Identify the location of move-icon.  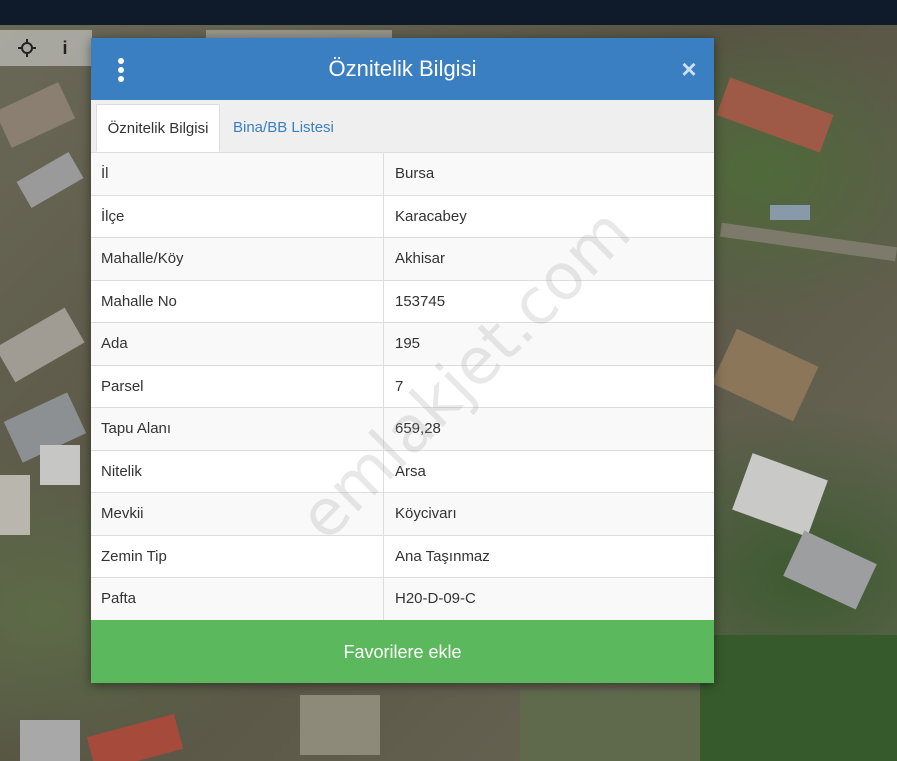
(27, 48).